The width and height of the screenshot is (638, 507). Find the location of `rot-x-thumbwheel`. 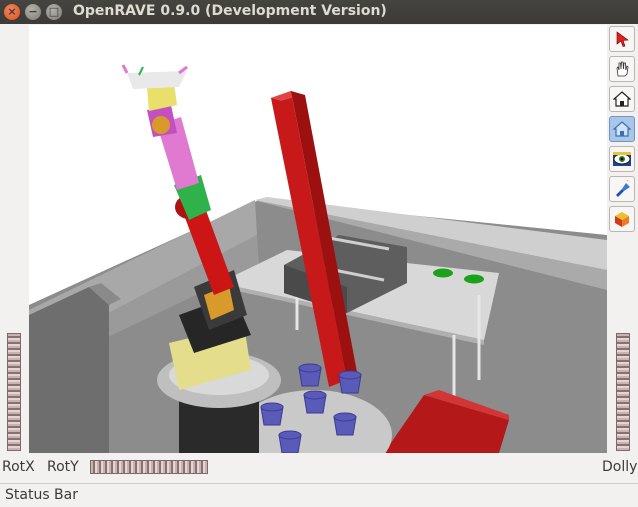

rot-x-thumbwheel is located at coordinates (14, 392).